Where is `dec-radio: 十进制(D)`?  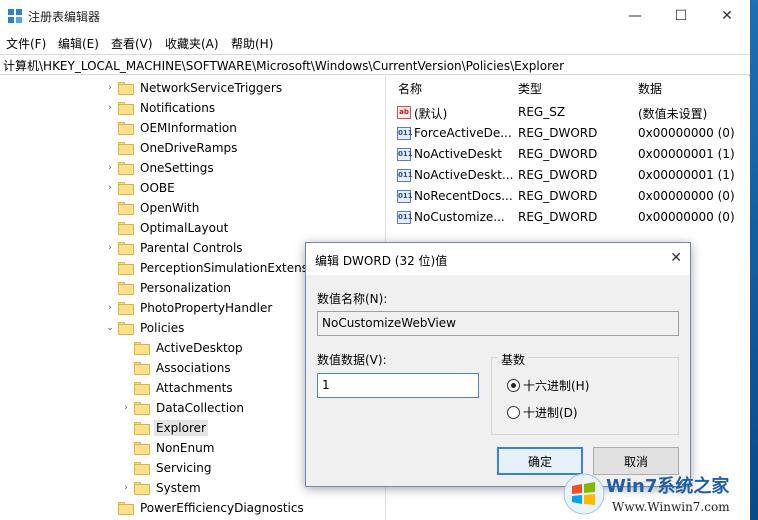
dec-radio: 十进制(D) is located at coordinates (542, 412).